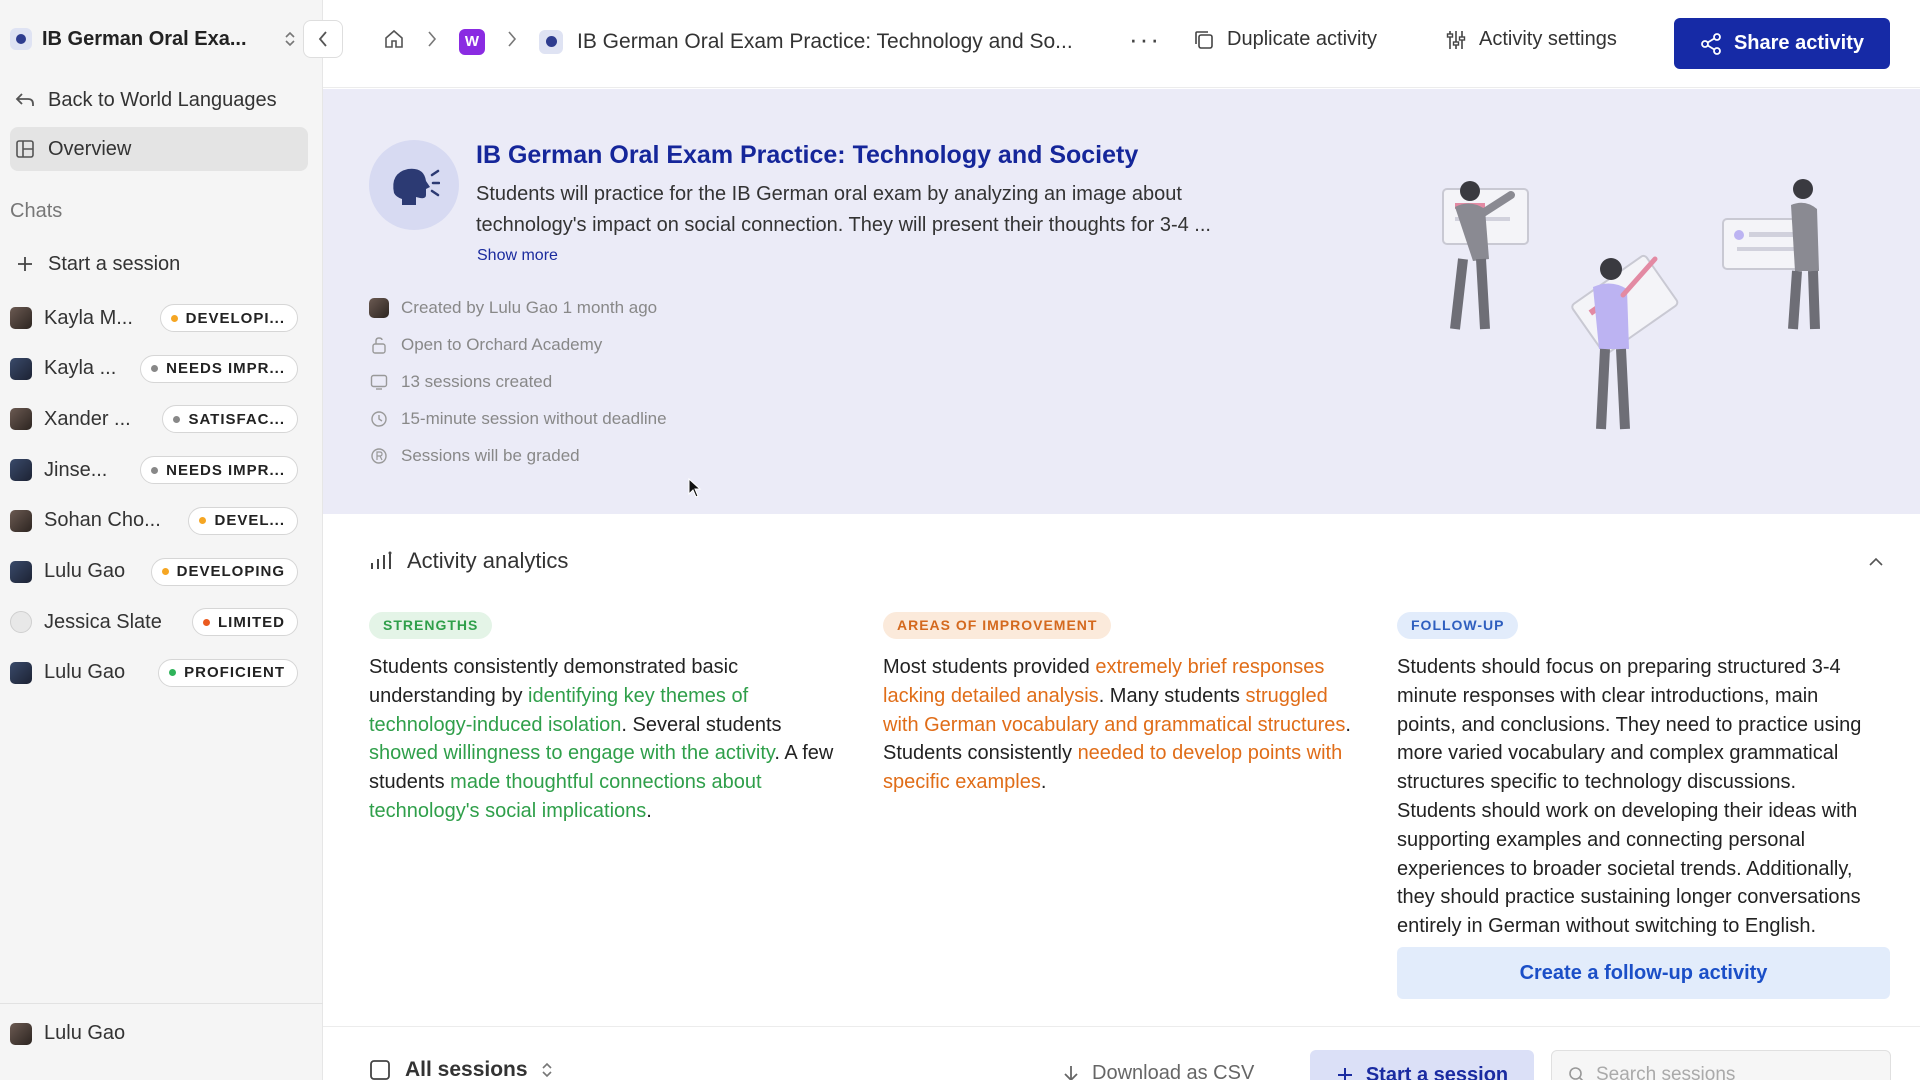 The width and height of the screenshot is (1920, 1080). What do you see at coordinates (1204, 39) in the screenshot?
I see `copy-icon` at bounding box center [1204, 39].